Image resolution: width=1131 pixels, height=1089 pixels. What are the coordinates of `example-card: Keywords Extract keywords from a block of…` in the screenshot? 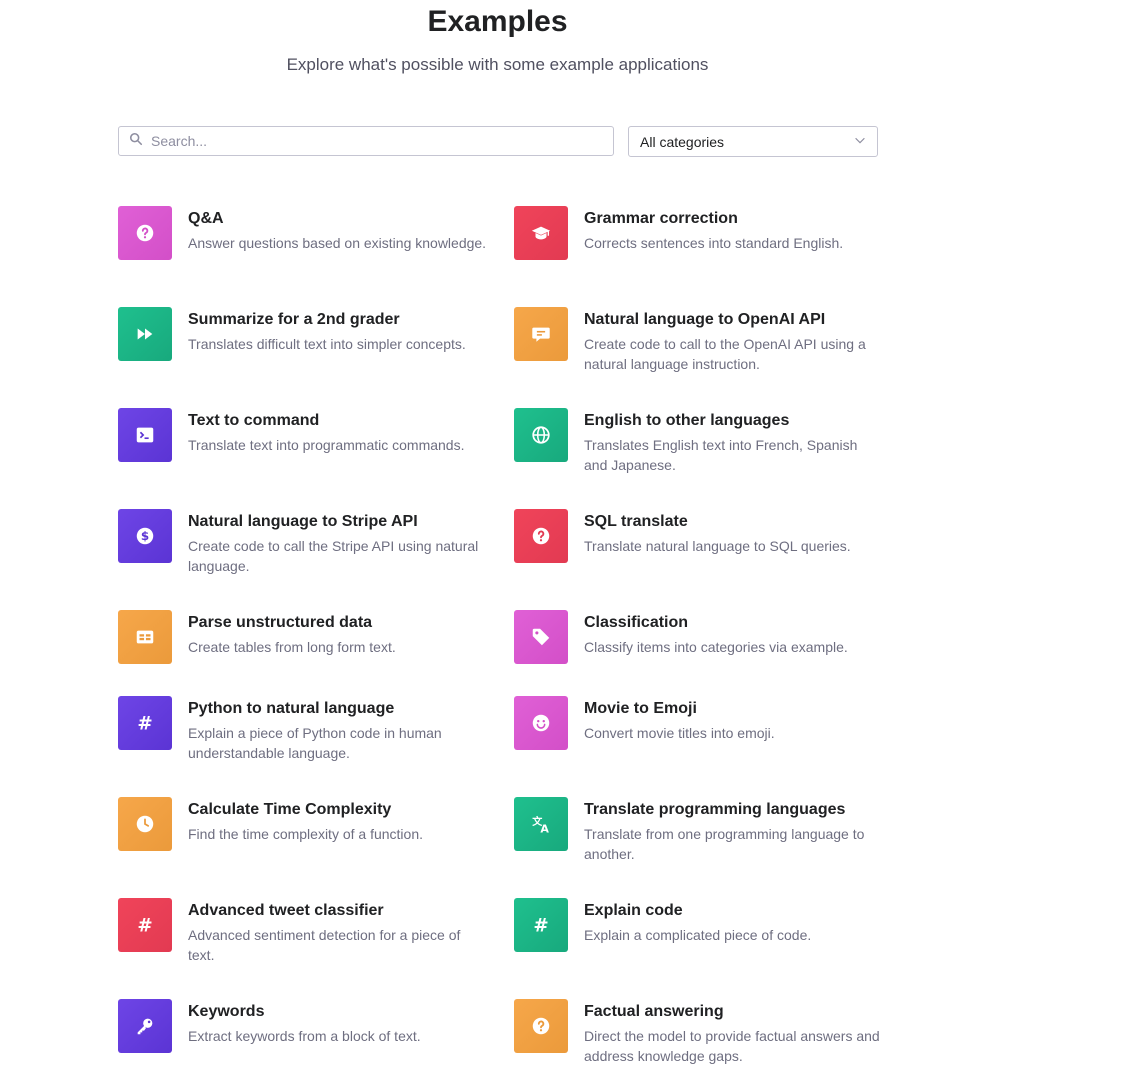 It's located at (303, 1044).